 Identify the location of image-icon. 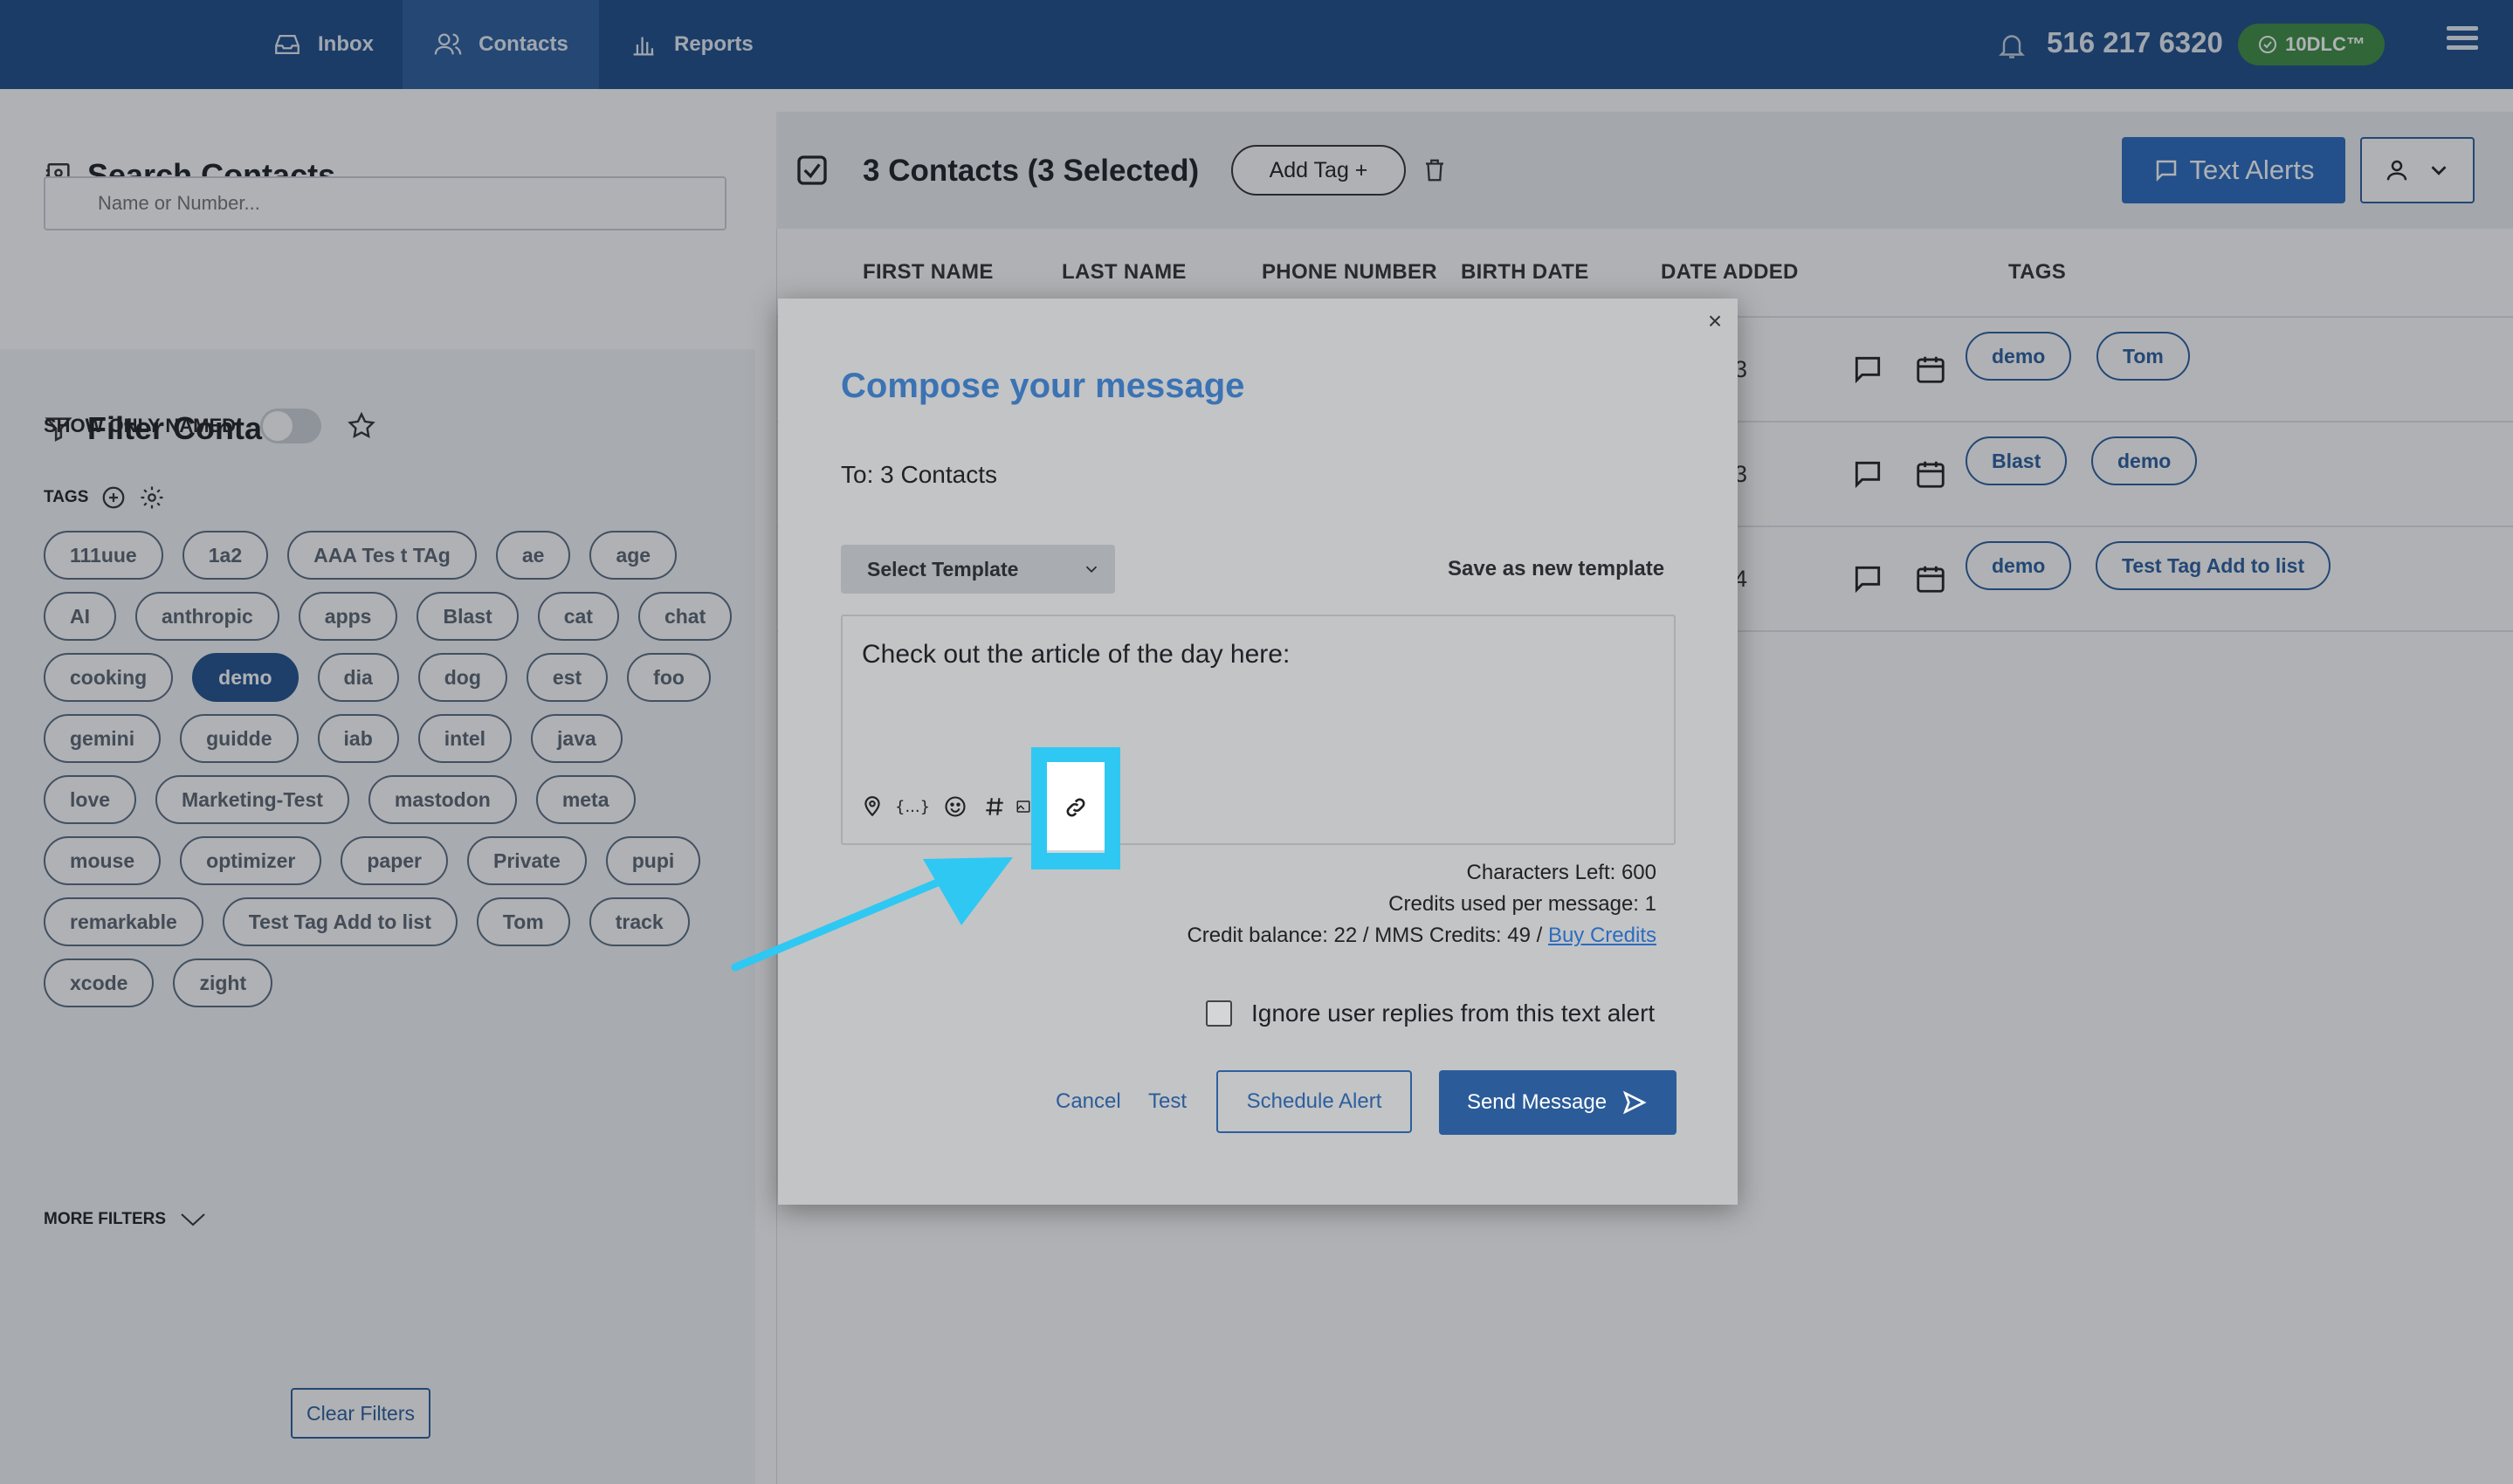
(1023, 806).